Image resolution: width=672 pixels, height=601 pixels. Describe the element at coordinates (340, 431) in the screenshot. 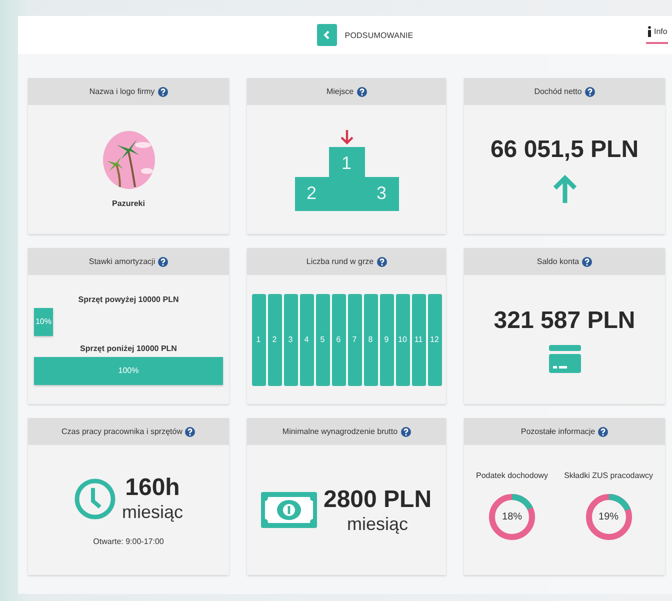

I see `card-title: Minimalne wynagrodzenie brutto` at that location.